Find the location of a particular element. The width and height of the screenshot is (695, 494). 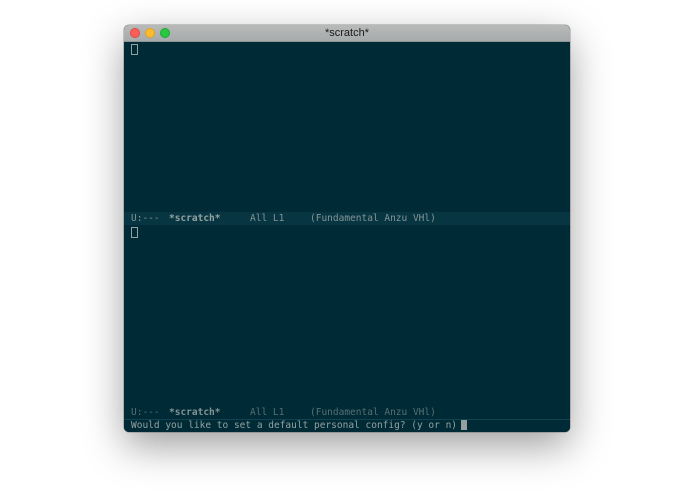

minibuffer-cursor is located at coordinates (464, 425).